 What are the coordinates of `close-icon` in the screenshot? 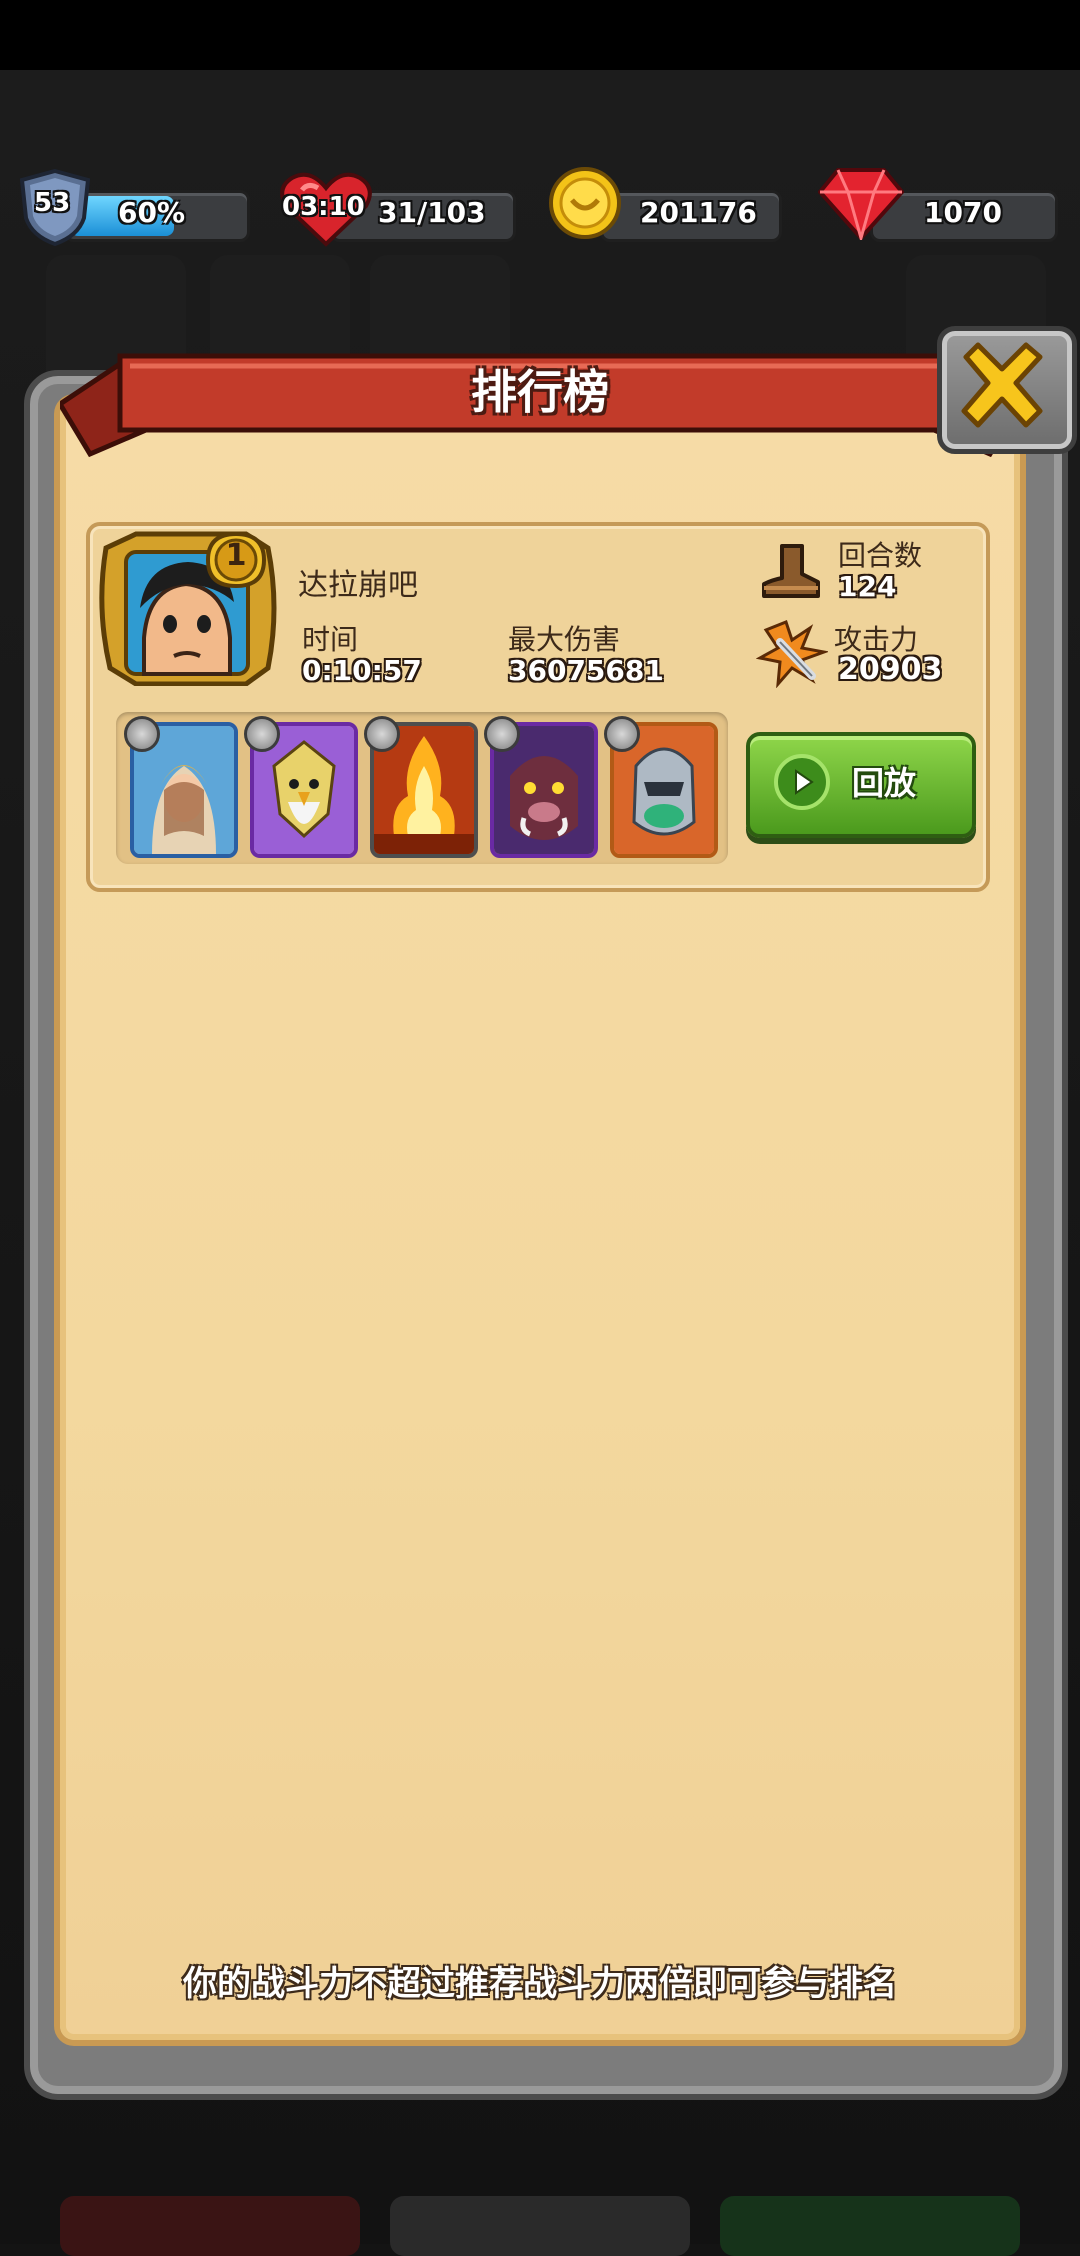 It's located at (1002, 385).